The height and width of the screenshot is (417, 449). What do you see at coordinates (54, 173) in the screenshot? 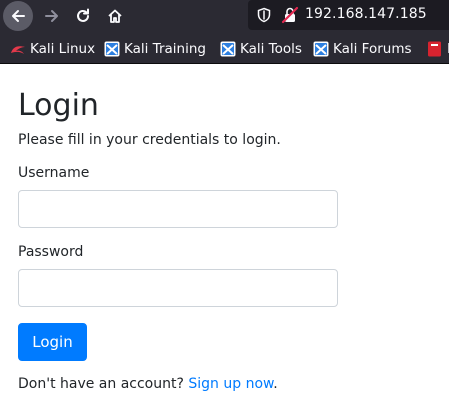
I see `username-label: Username` at bounding box center [54, 173].